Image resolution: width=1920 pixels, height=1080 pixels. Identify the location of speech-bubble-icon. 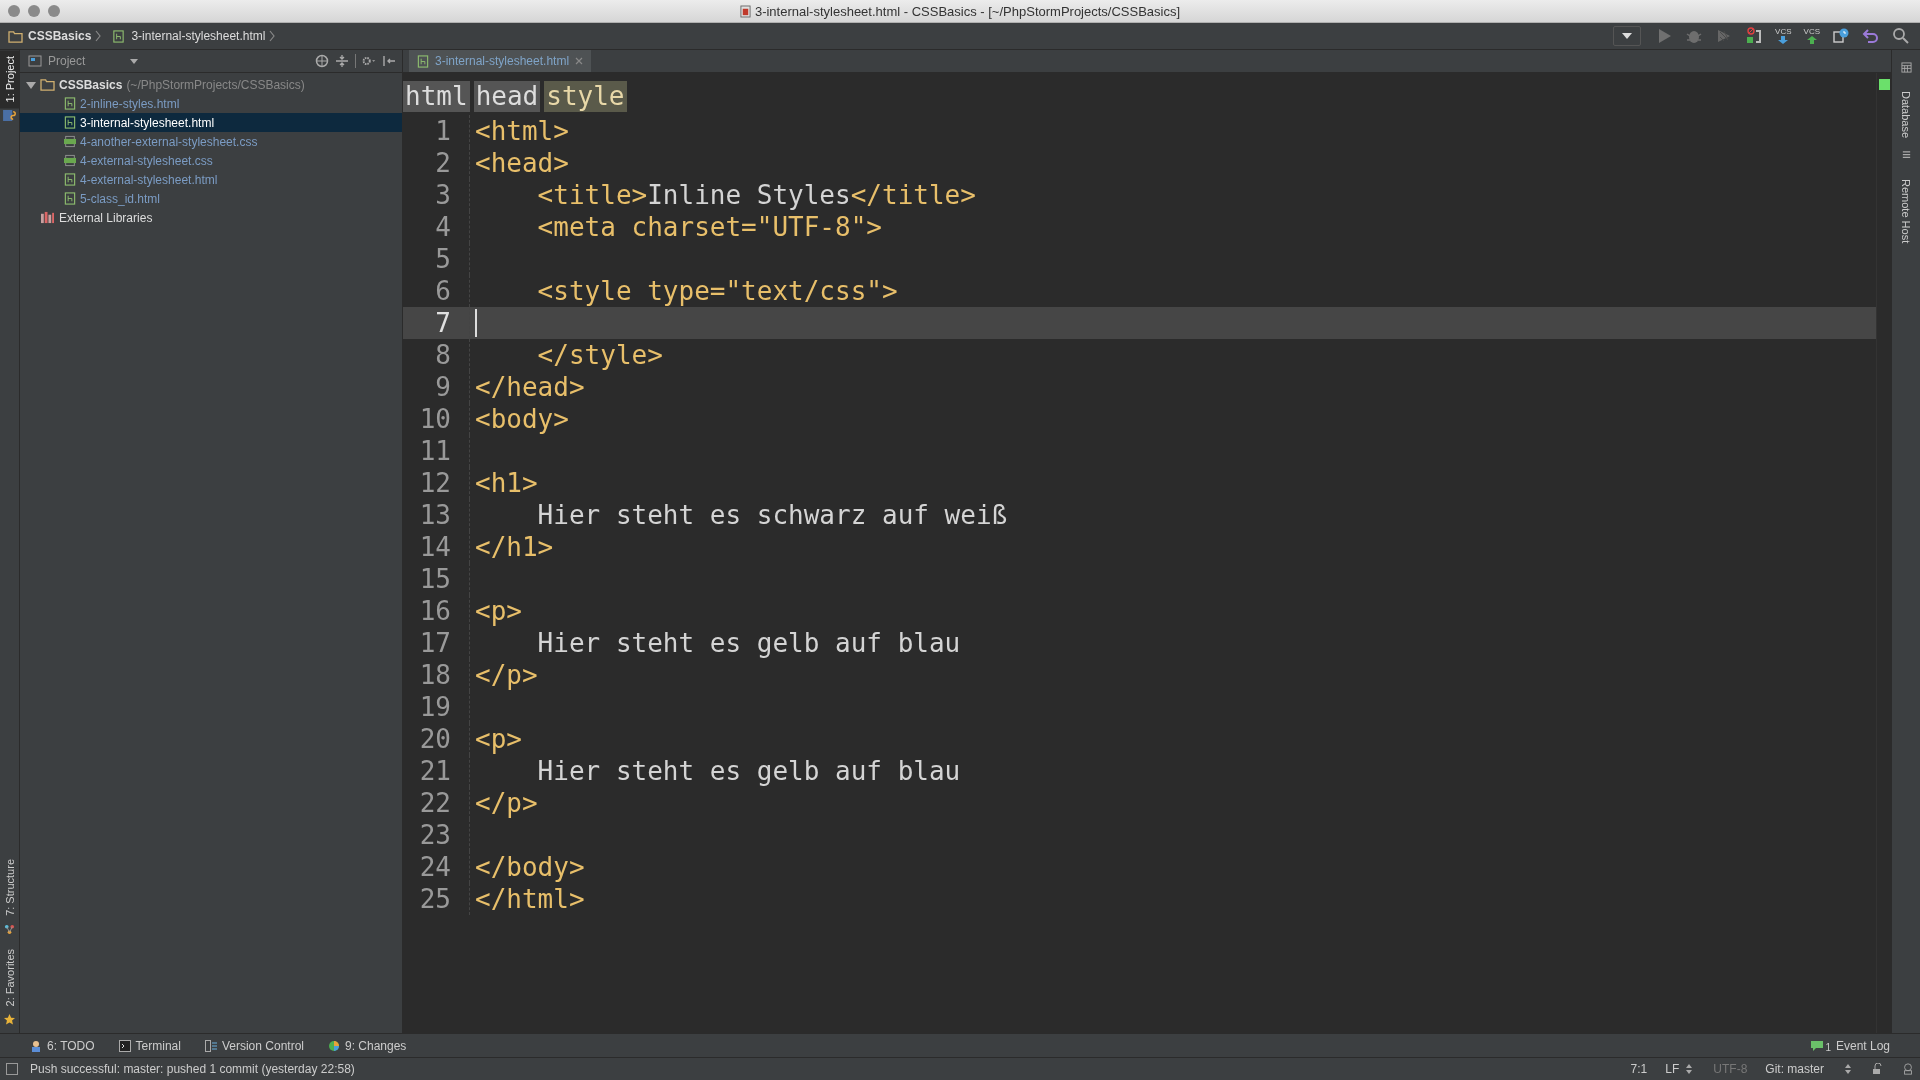
(1817, 1045).